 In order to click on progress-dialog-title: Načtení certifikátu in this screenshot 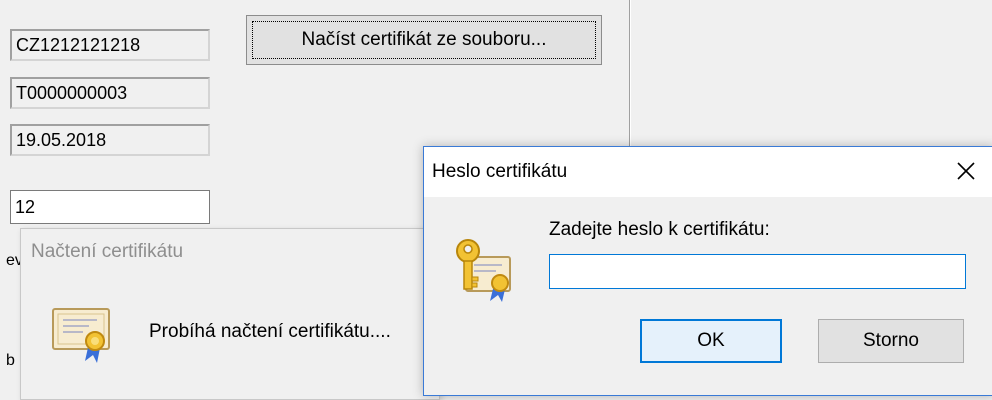, I will do `click(107, 251)`.